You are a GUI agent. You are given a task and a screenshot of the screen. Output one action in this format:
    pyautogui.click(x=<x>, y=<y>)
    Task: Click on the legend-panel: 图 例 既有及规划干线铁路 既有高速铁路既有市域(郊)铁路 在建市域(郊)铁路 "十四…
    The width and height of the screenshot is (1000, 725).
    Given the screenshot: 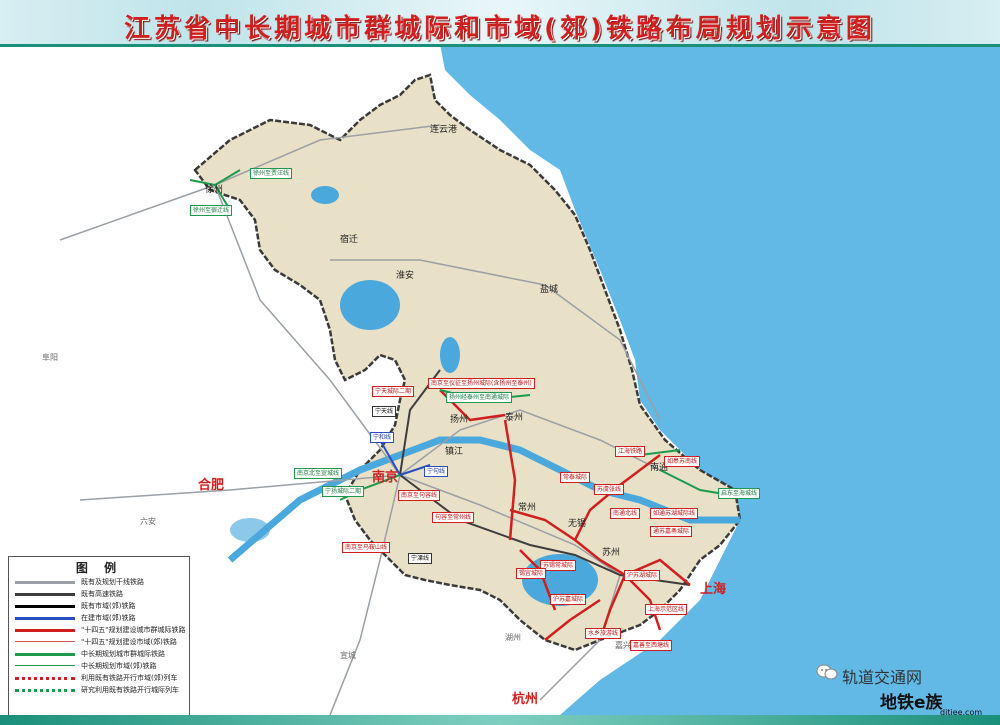 What is the action you would take?
    pyautogui.click(x=99, y=637)
    